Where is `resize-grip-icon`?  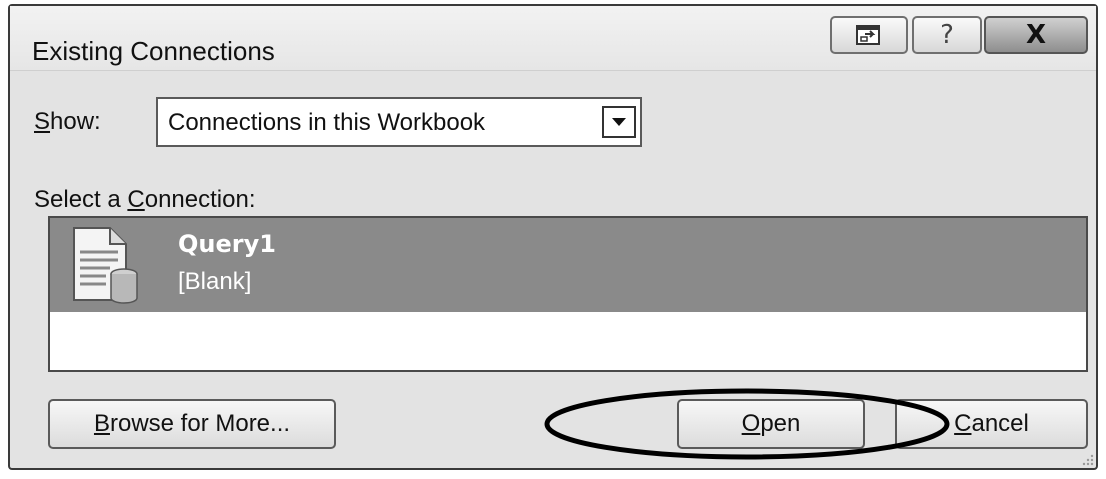
resize-grip-icon is located at coordinates (1087, 459).